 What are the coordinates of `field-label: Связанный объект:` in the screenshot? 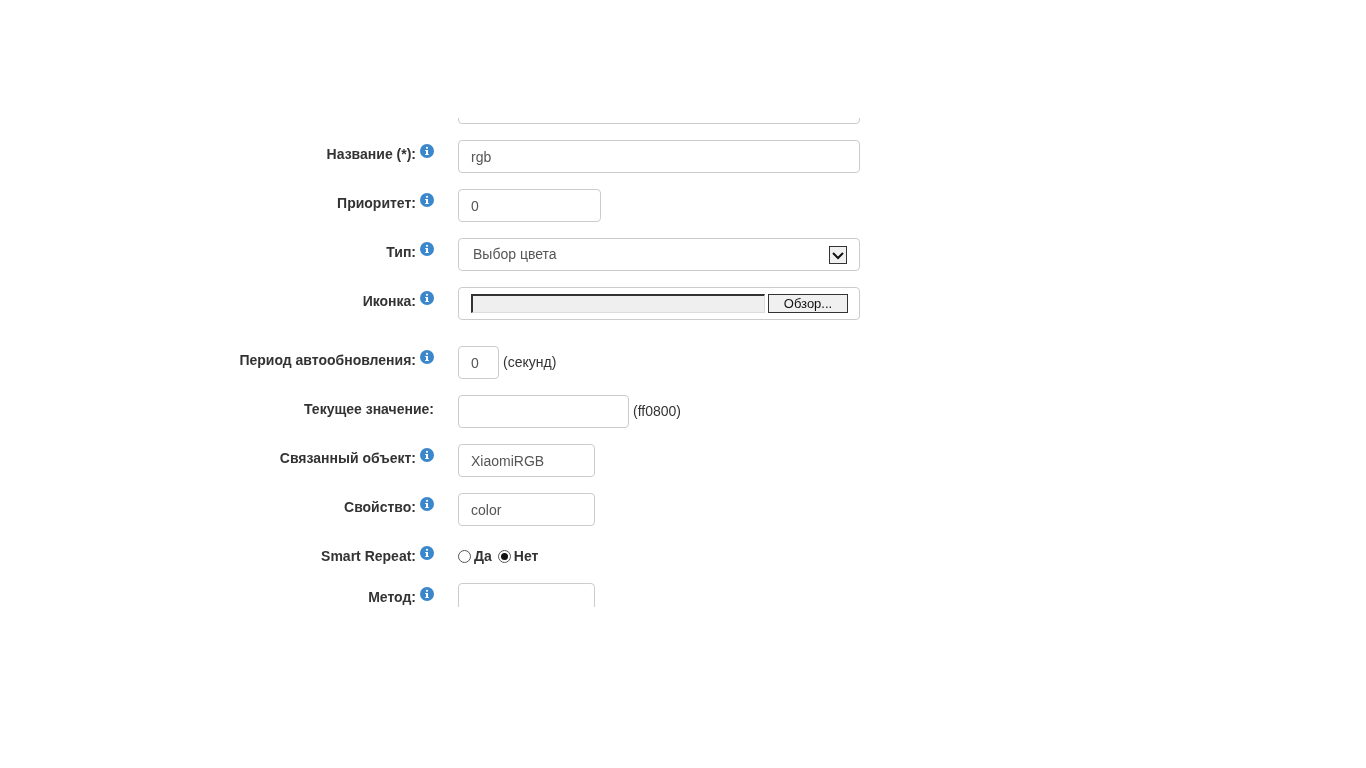 It's located at (347, 458).